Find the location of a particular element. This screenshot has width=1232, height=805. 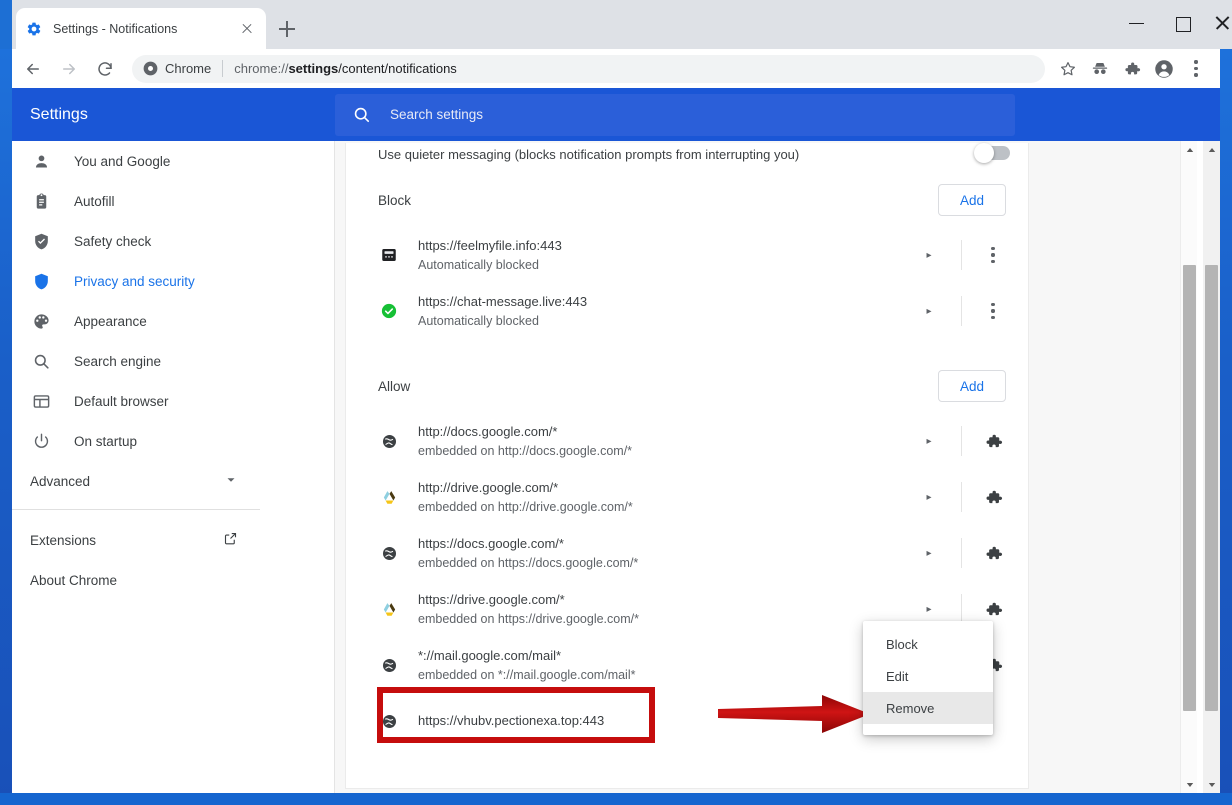

site-url: *://mail.google.com/mail* is located at coordinates (490, 655).